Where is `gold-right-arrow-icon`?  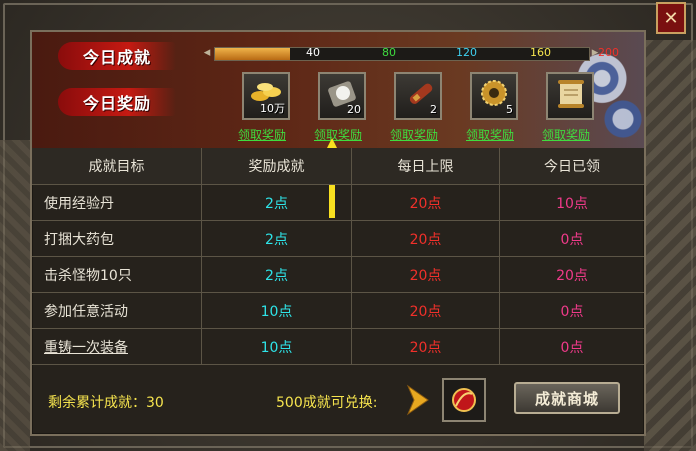 gold-right-arrow-icon is located at coordinates (417, 400).